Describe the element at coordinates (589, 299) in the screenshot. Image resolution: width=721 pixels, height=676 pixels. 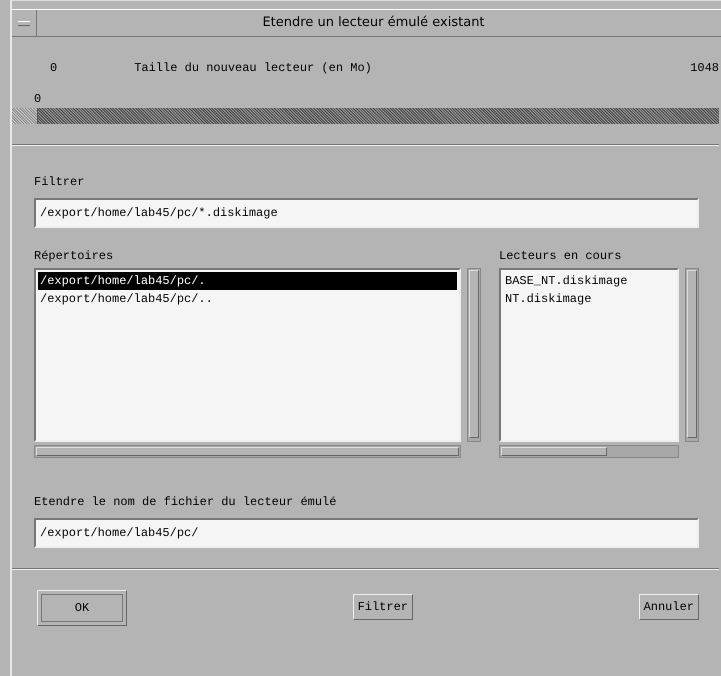
I see `drive-item: NT.diskimage` at that location.